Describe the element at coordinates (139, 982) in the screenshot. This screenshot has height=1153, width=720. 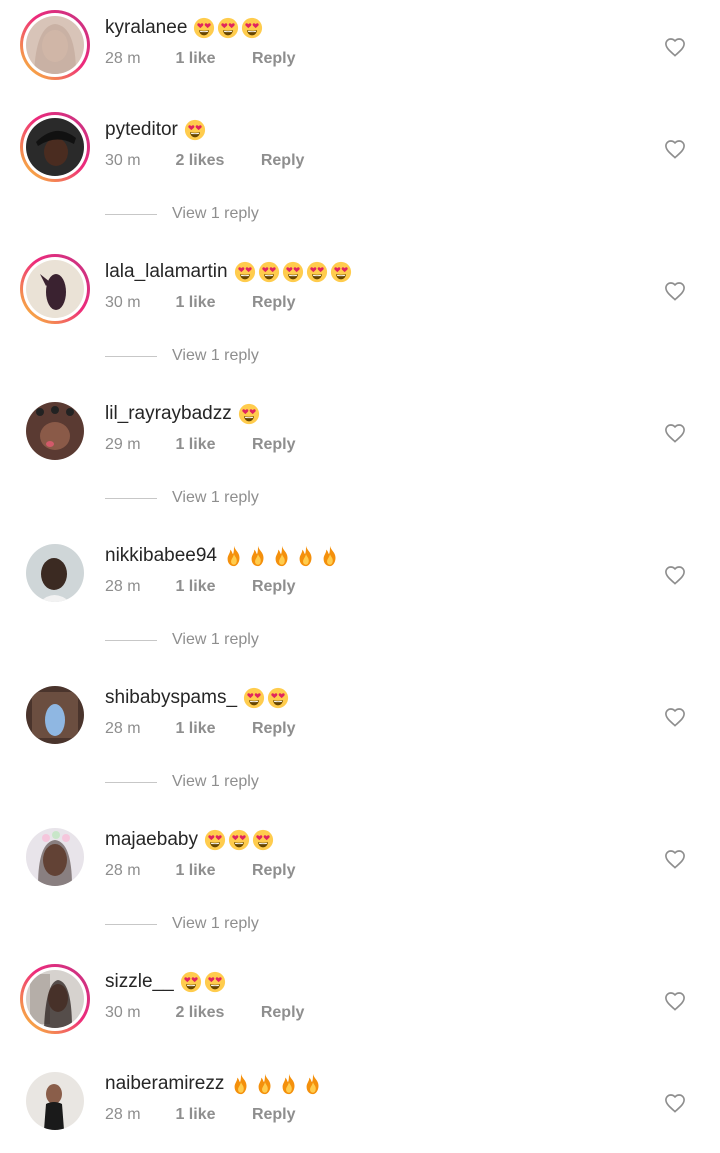
I see `comment-username: sizzle__` at that location.